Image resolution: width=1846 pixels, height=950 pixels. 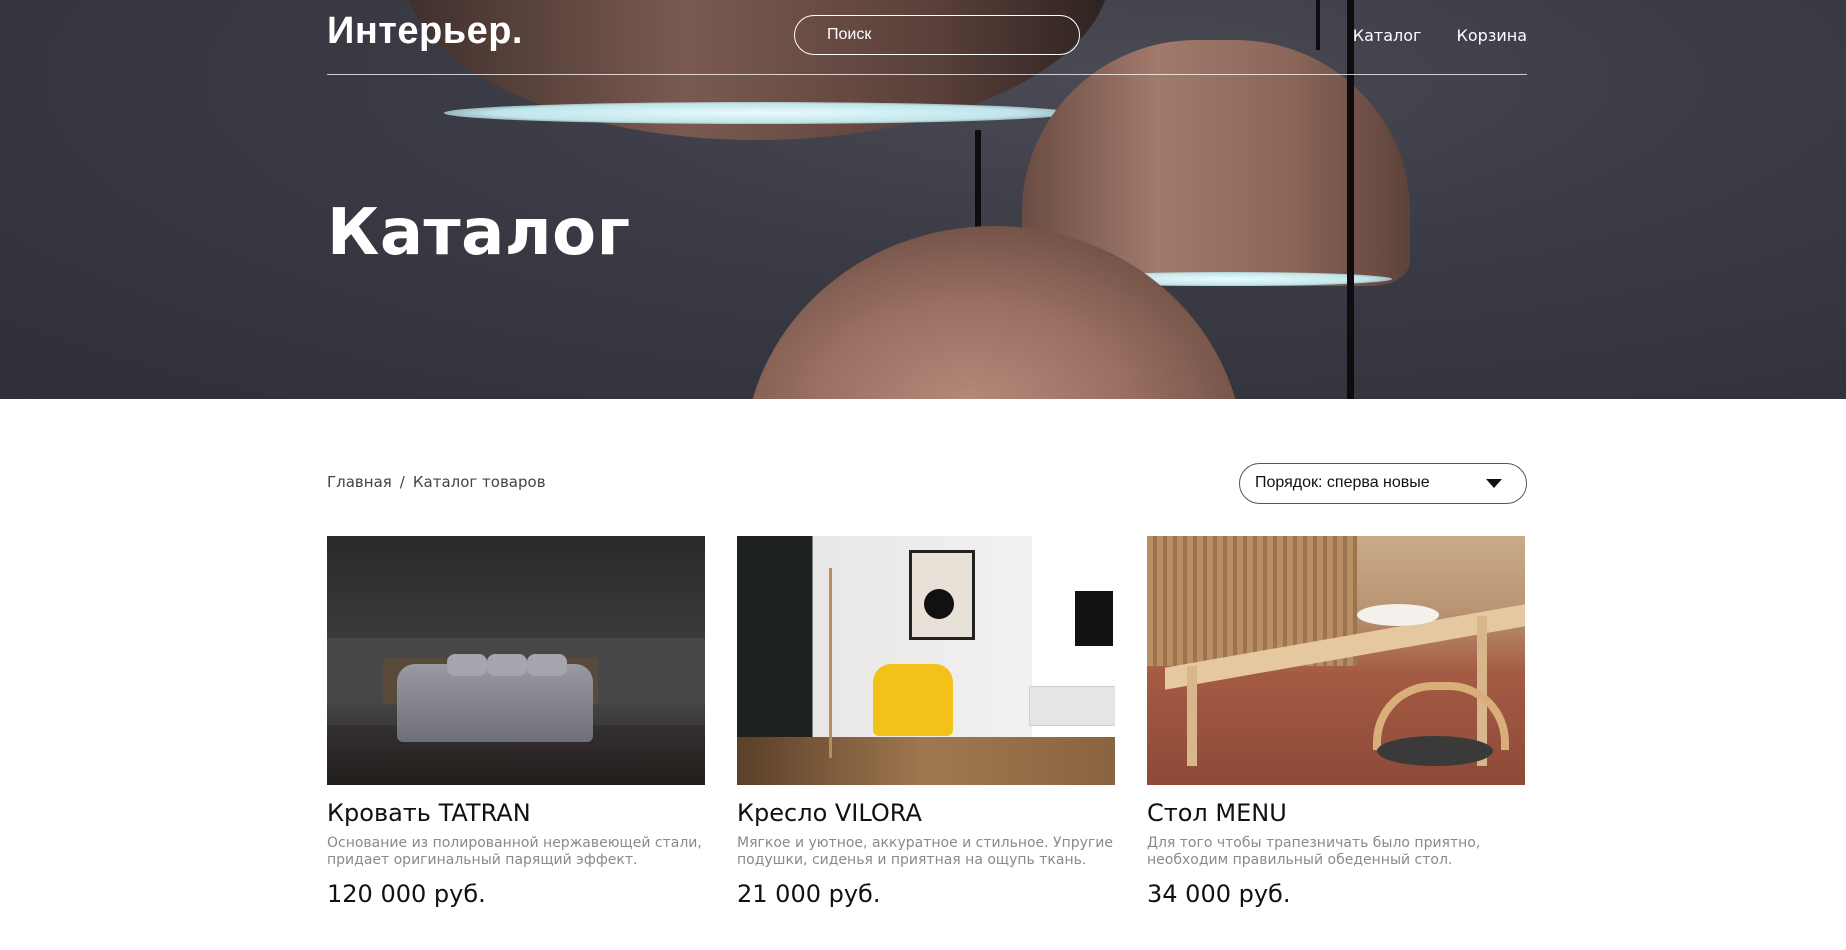 I want to click on product-image-table, so click(x=1336, y=660).